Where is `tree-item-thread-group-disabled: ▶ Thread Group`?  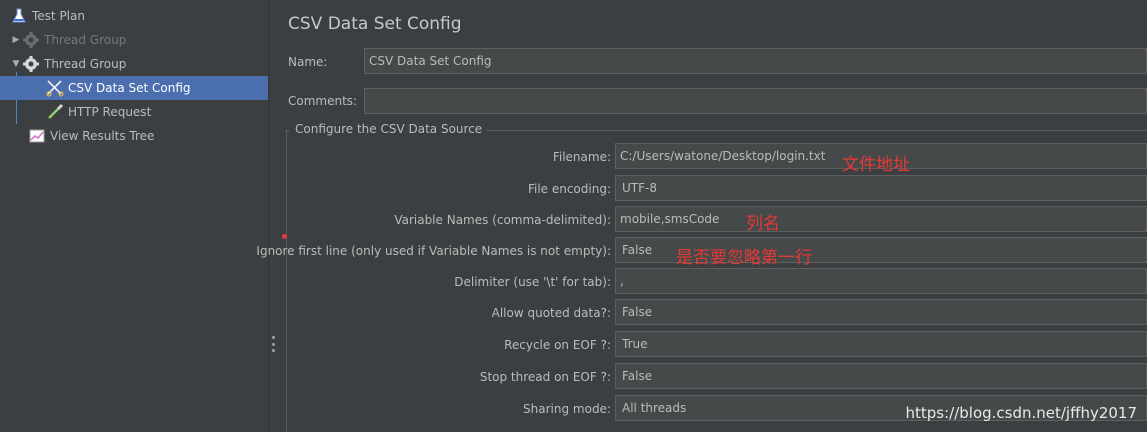 tree-item-thread-group-disabled: ▶ Thread Group is located at coordinates (134, 40).